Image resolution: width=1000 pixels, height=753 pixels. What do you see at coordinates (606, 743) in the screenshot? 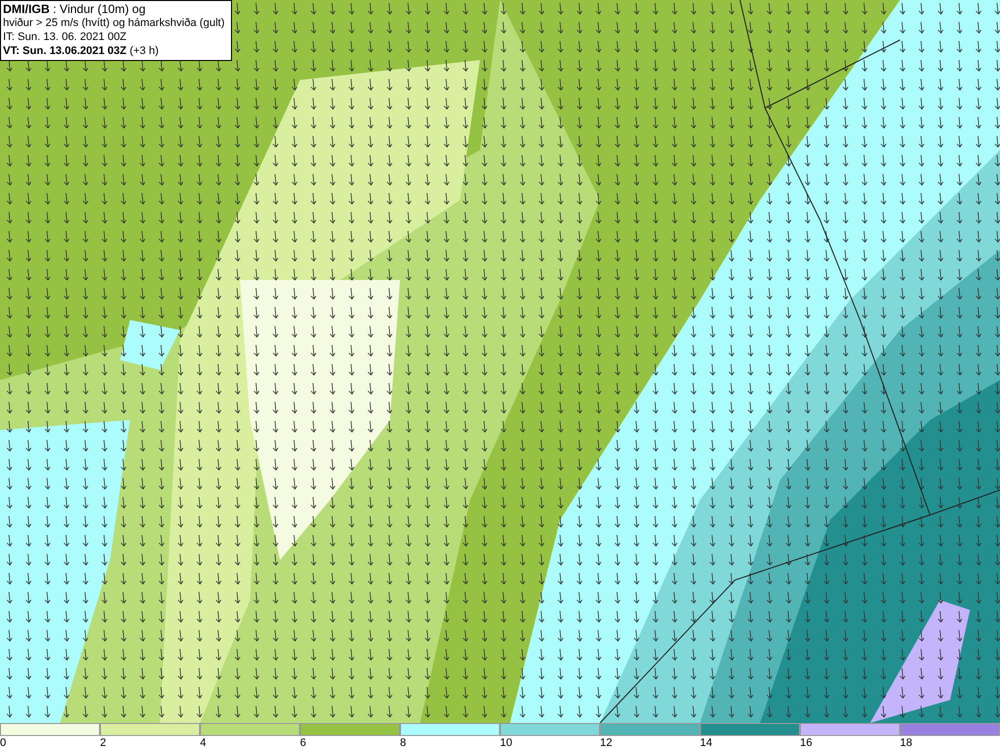
I see `legend-tick-label: 12` at bounding box center [606, 743].